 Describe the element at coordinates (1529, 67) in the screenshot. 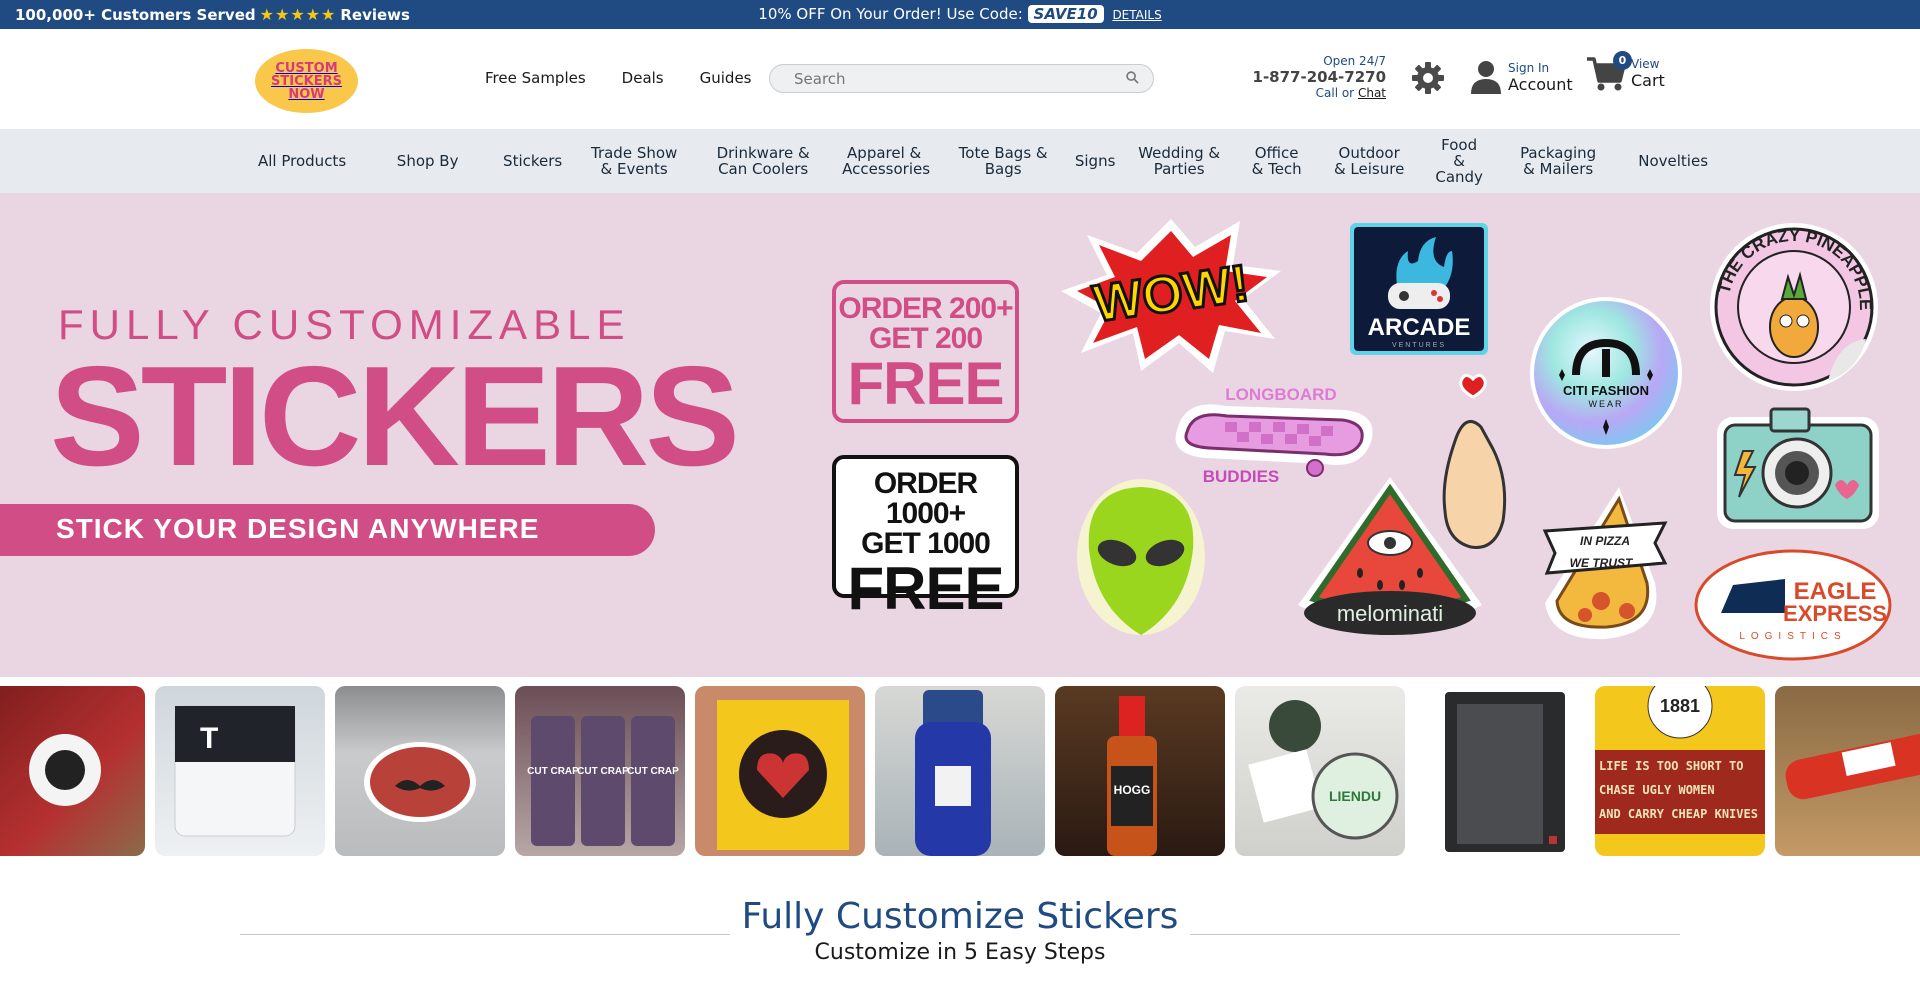

I see `sign-in-text: Sign In` at that location.